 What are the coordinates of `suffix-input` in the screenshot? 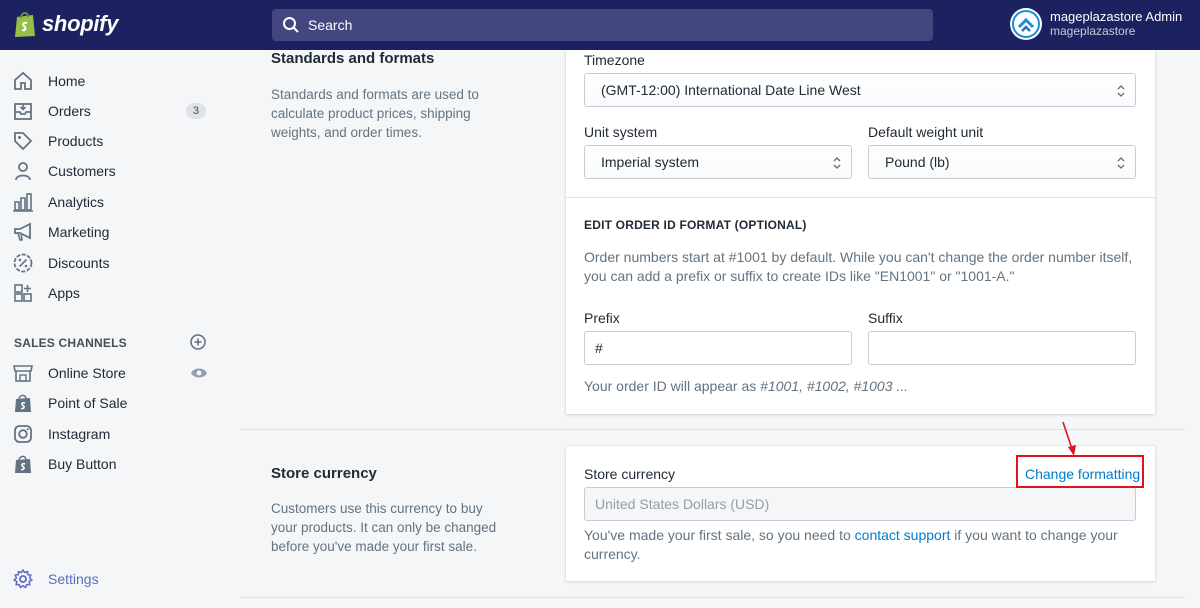 It's located at (1002, 348).